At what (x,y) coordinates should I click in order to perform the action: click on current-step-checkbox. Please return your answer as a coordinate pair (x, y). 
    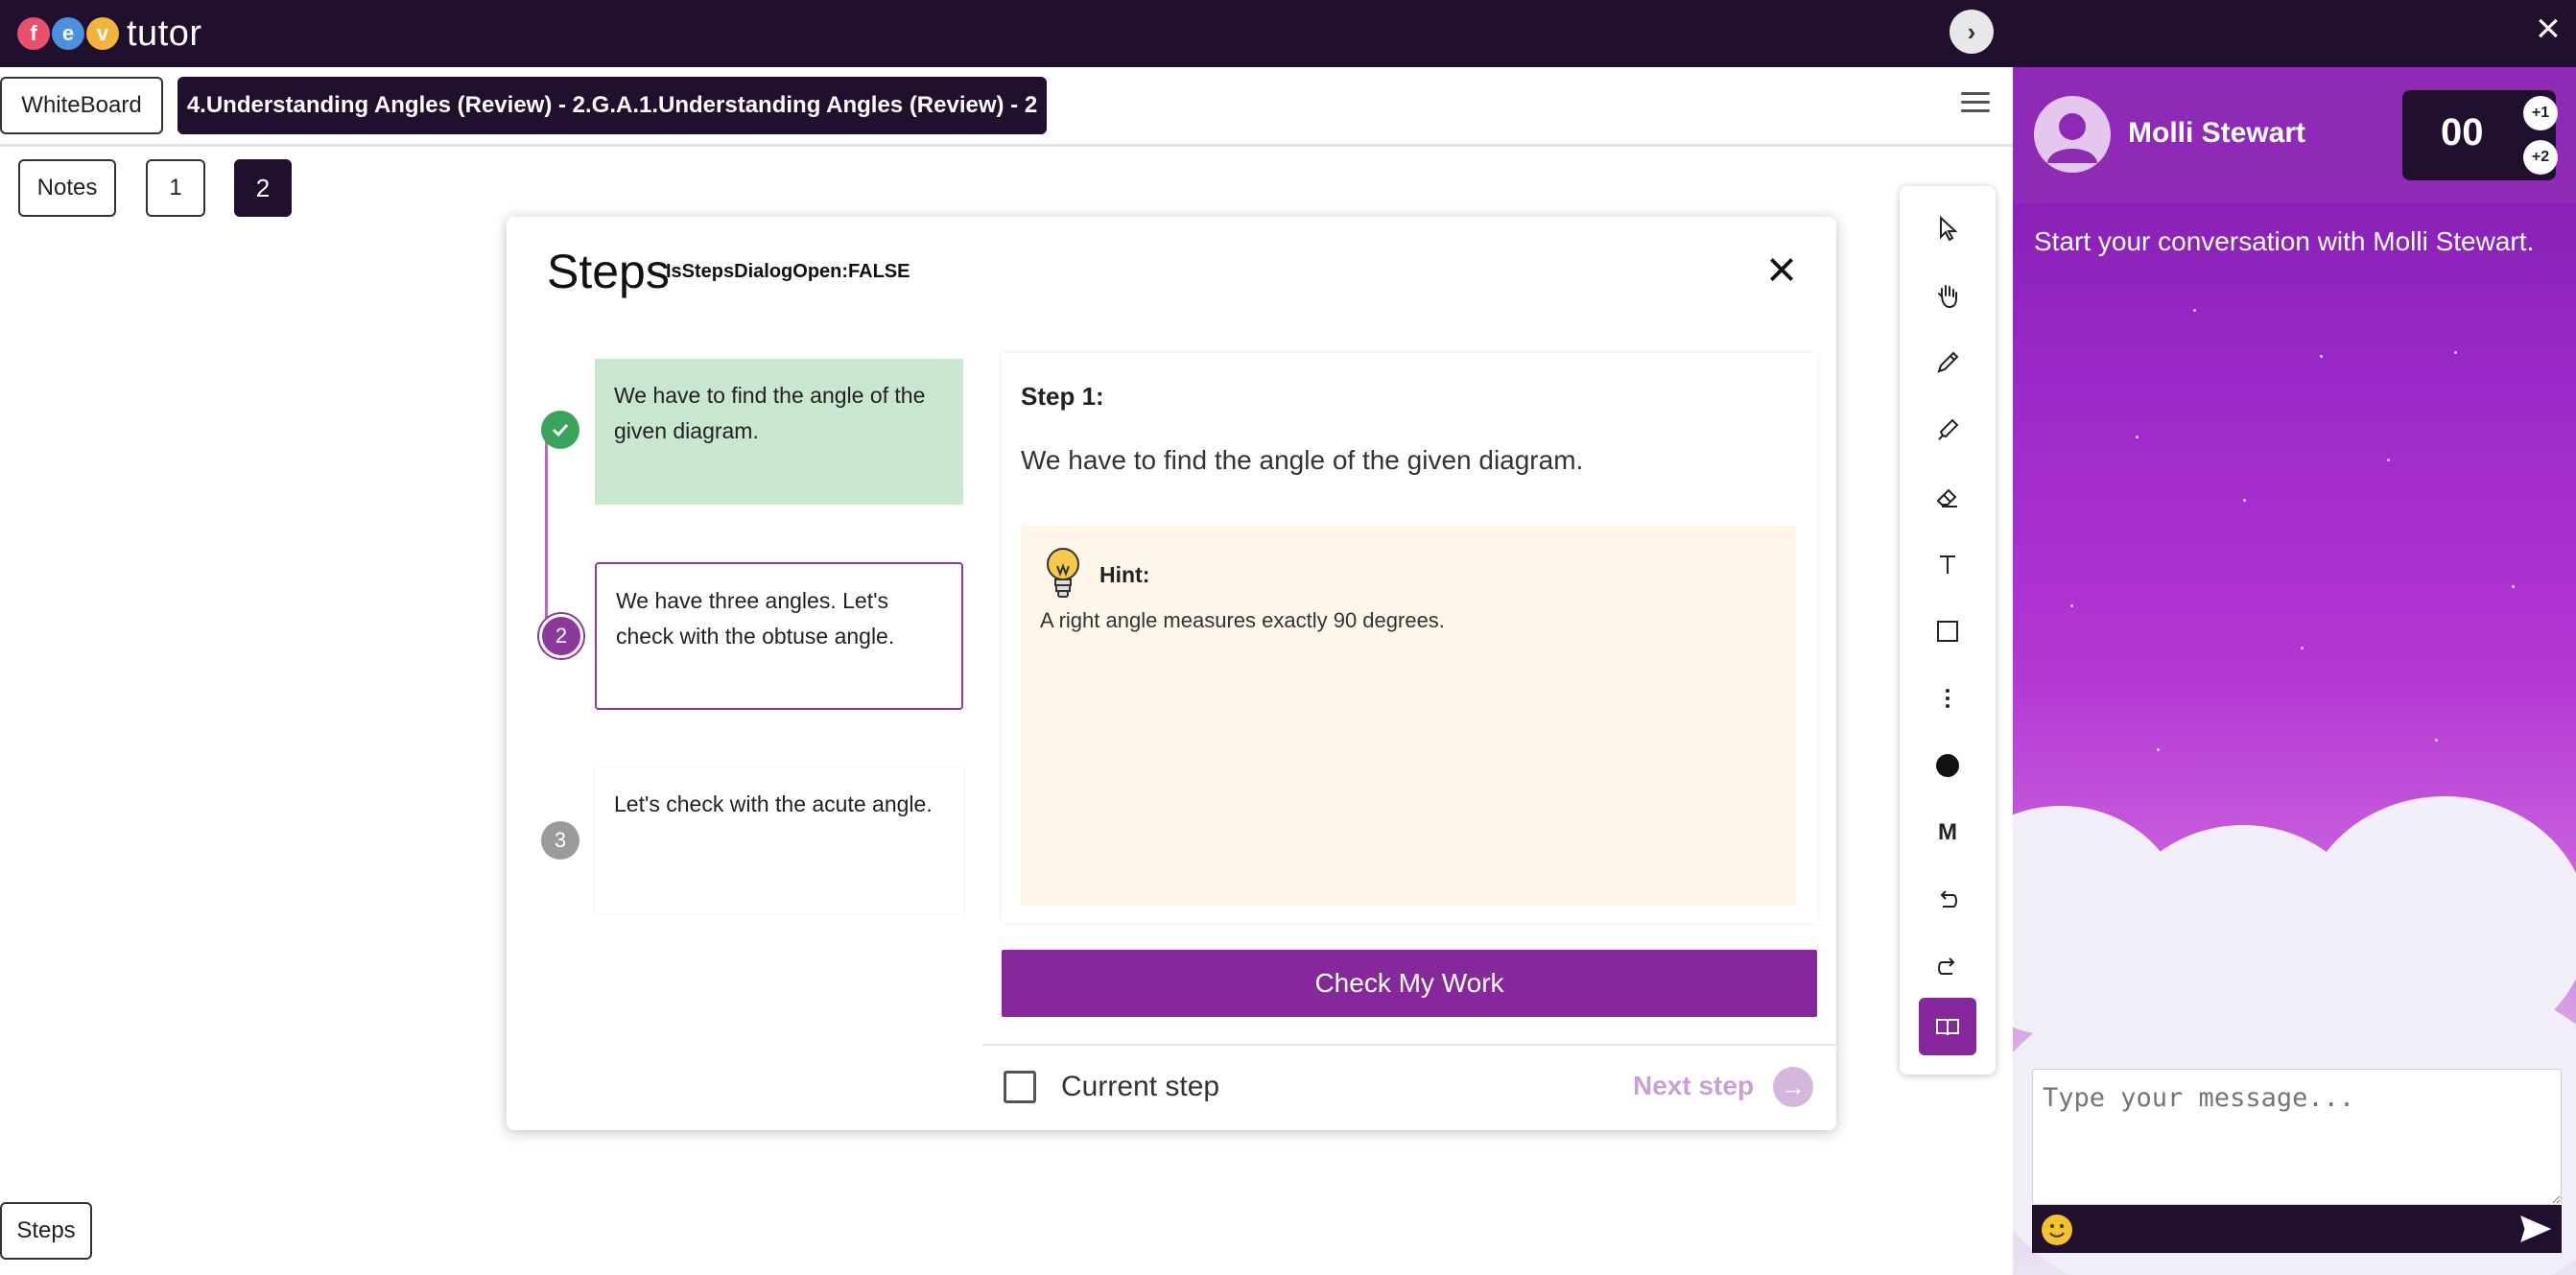
    Looking at the image, I should click on (1020, 1087).